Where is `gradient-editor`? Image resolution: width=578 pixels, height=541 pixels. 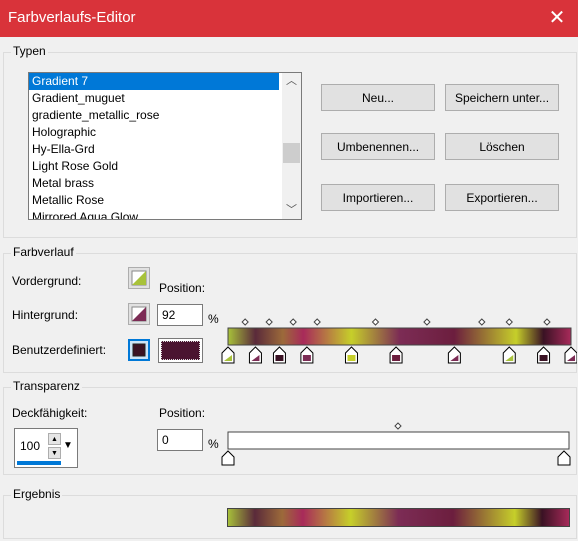
gradient-editor is located at coordinates (399, 340).